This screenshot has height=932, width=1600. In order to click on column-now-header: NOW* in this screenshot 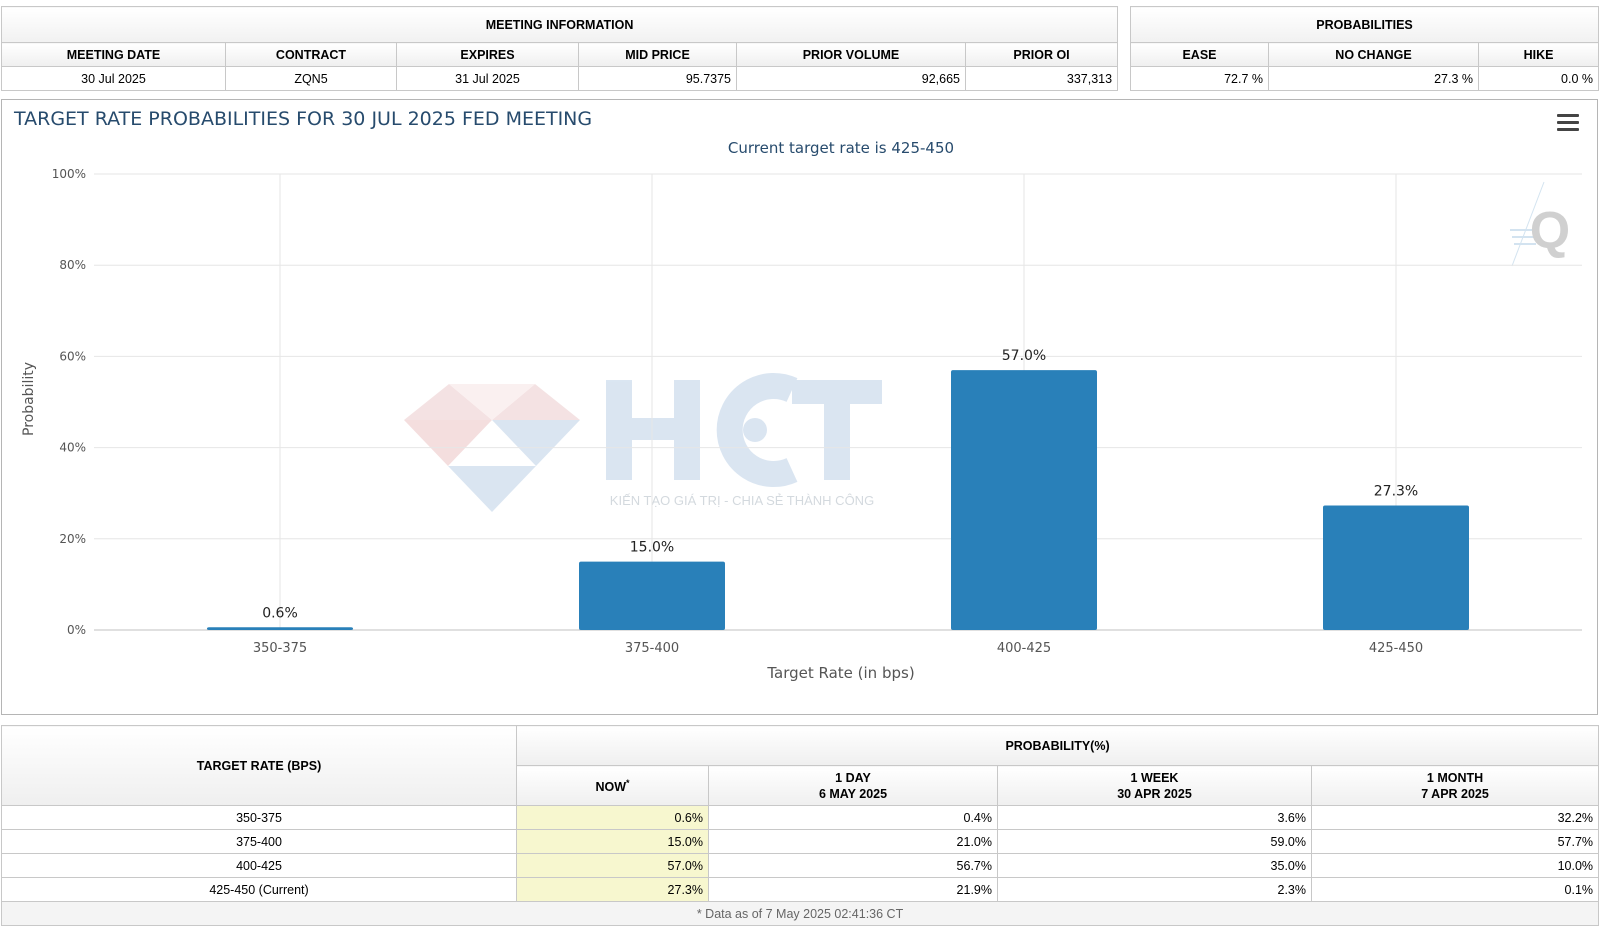, I will do `click(612, 785)`.